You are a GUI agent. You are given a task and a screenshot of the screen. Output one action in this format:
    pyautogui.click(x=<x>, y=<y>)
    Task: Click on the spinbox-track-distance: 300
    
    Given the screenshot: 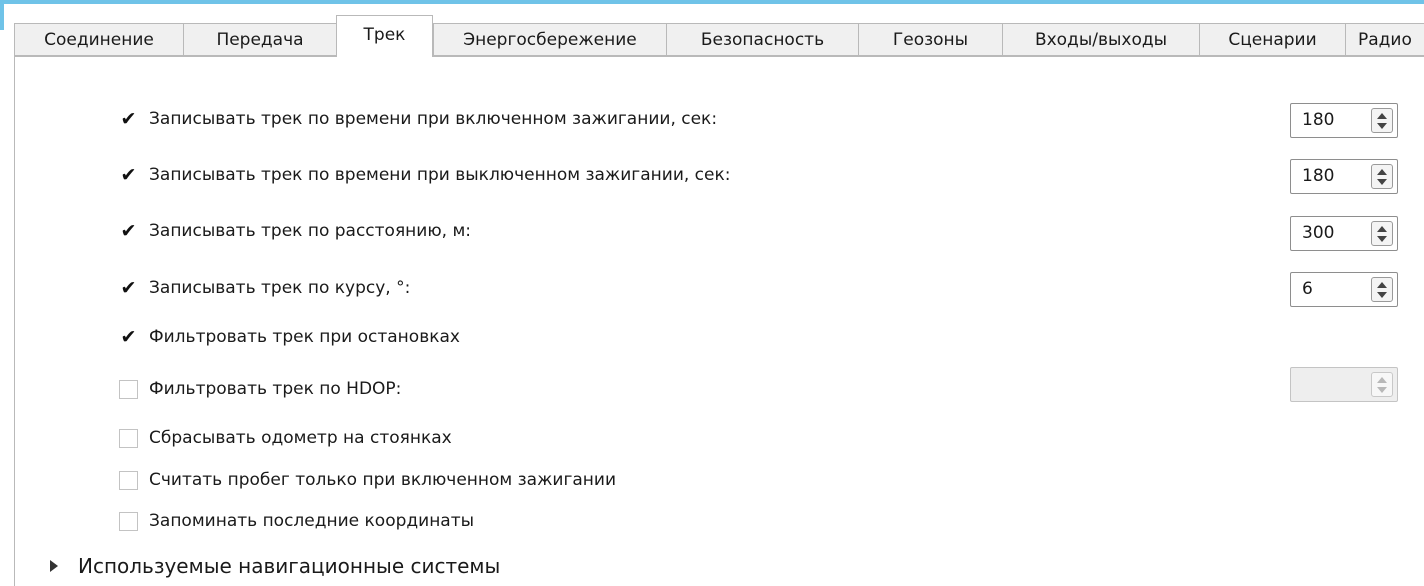 What is the action you would take?
    pyautogui.click(x=1344, y=233)
    